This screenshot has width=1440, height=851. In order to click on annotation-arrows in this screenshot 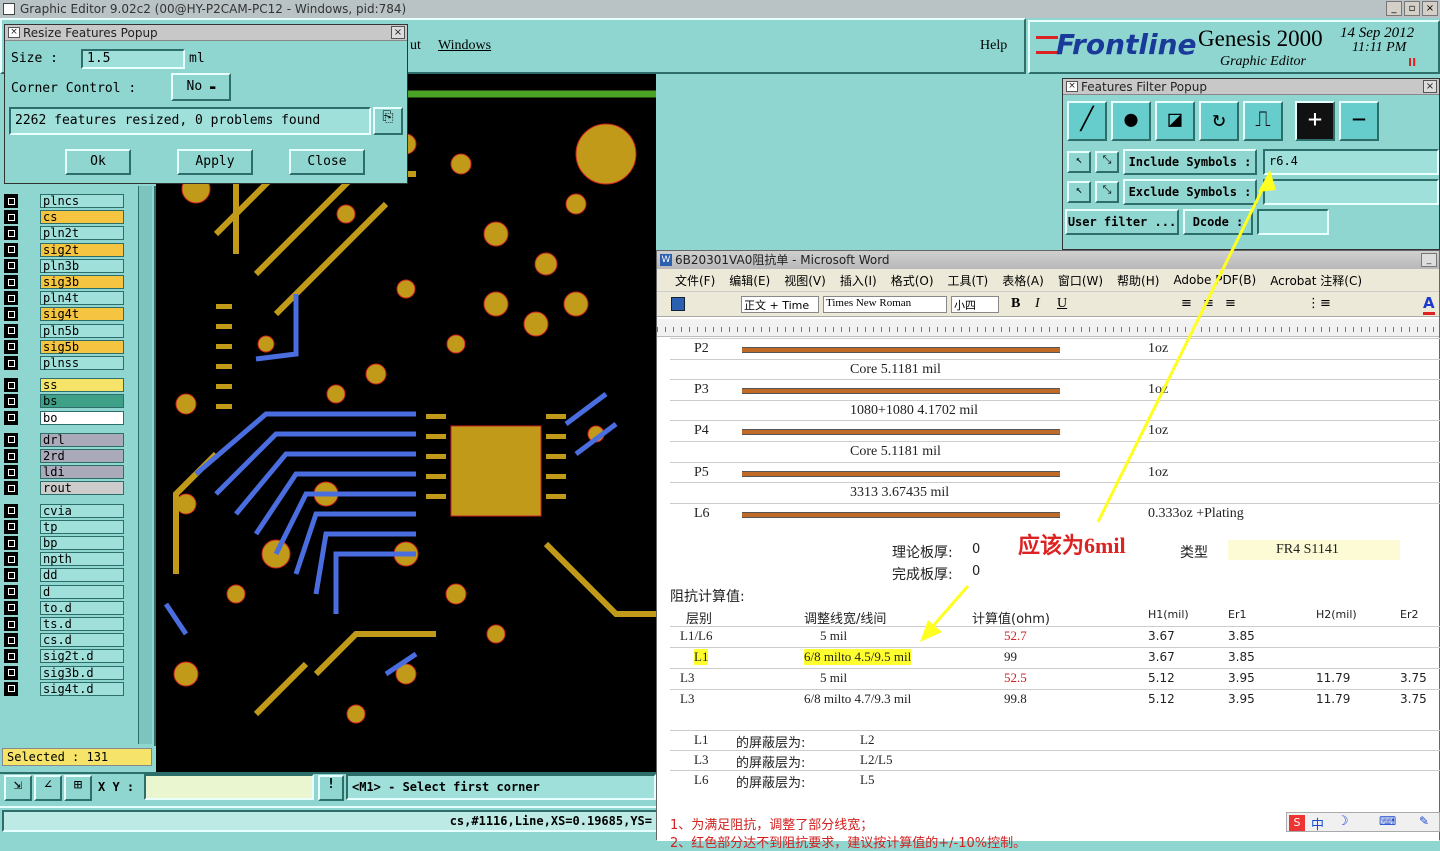, I will do `click(1098, 406)`.